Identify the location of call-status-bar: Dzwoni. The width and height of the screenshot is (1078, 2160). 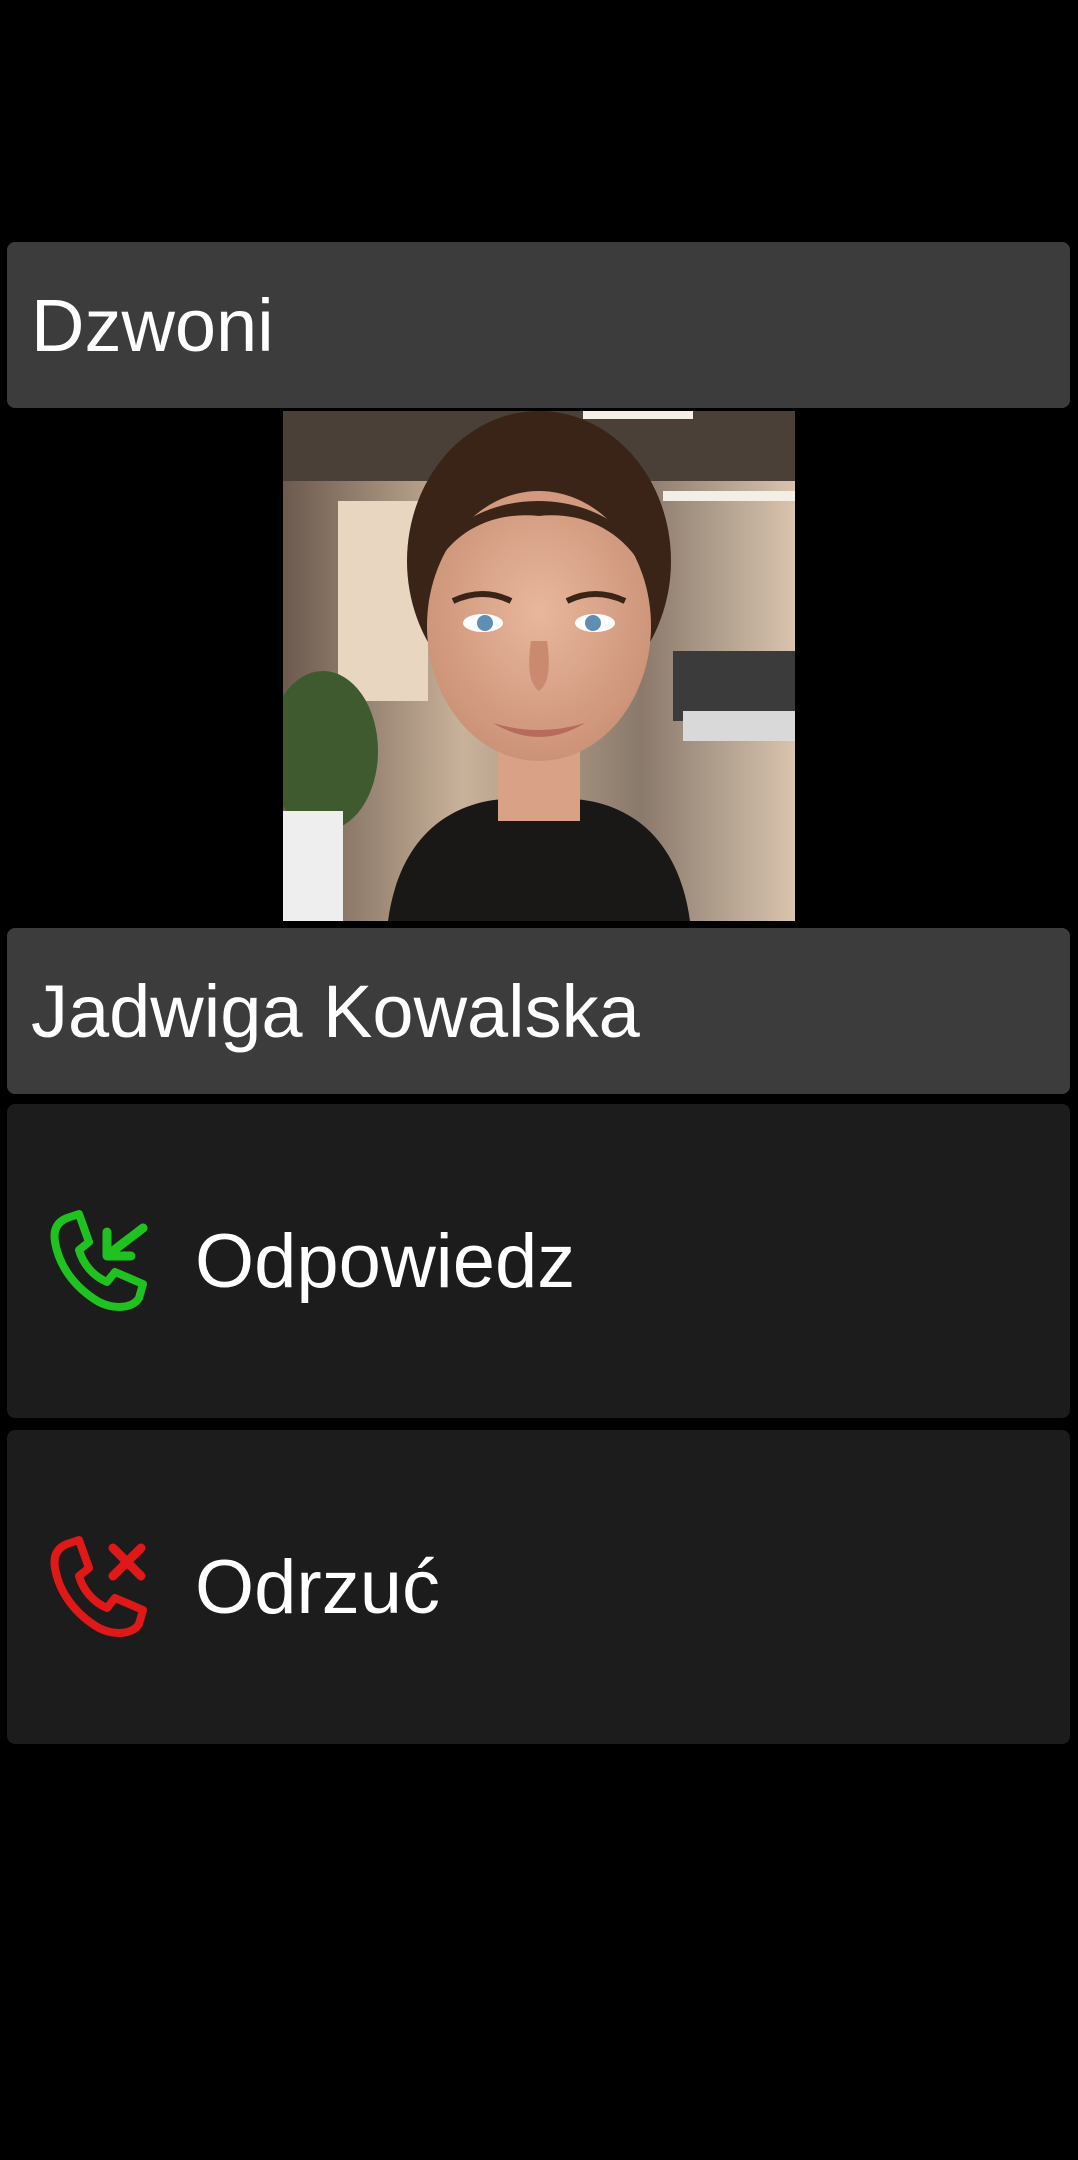
(538, 325).